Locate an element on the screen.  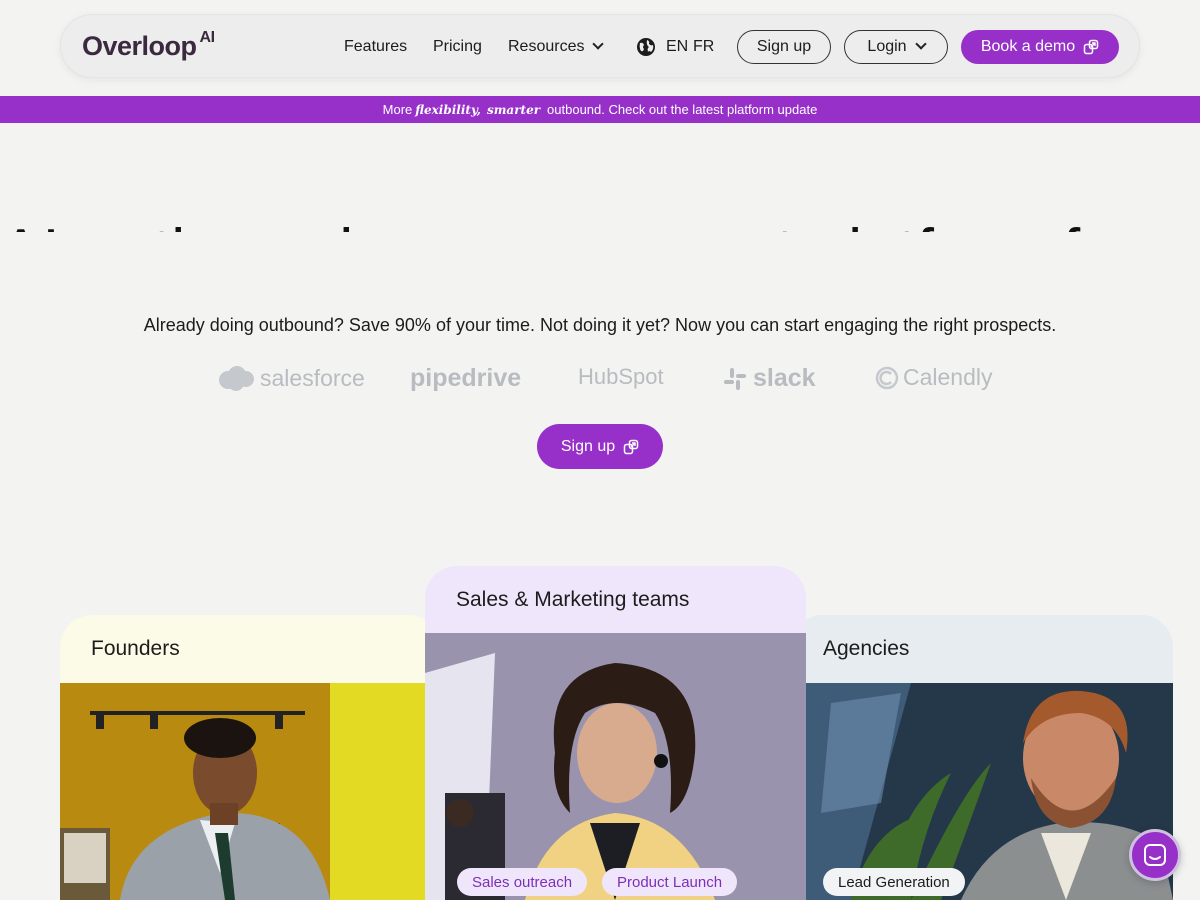
chat-icon is located at coordinates (1155, 855).